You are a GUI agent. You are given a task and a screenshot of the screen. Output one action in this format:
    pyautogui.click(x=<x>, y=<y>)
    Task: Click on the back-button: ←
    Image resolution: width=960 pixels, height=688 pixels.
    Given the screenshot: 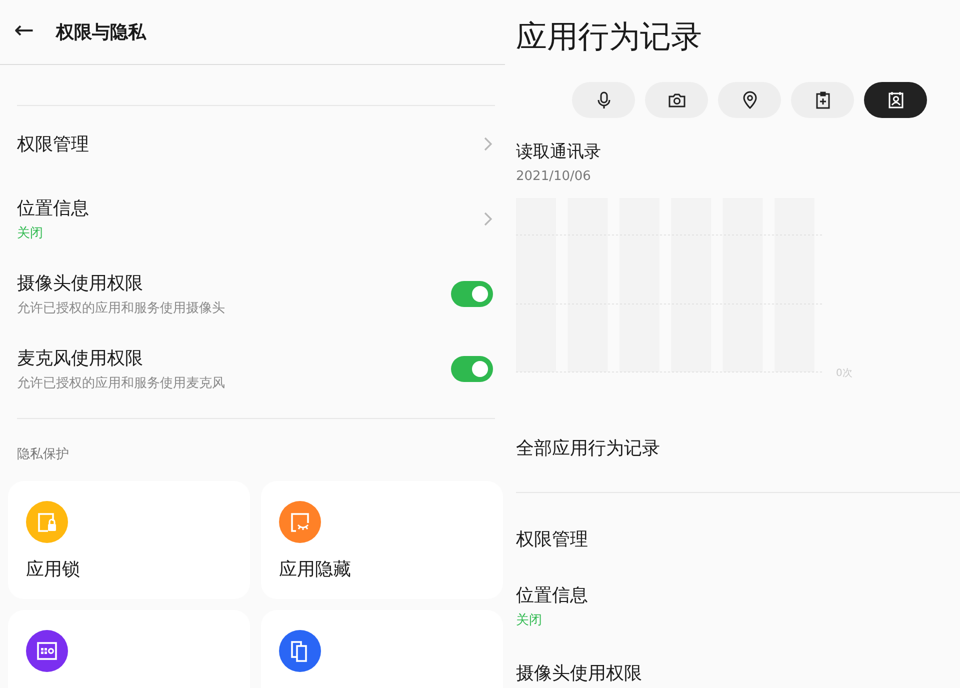 What is the action you would take?
    pyautogui.click(x=28, y=32)
    